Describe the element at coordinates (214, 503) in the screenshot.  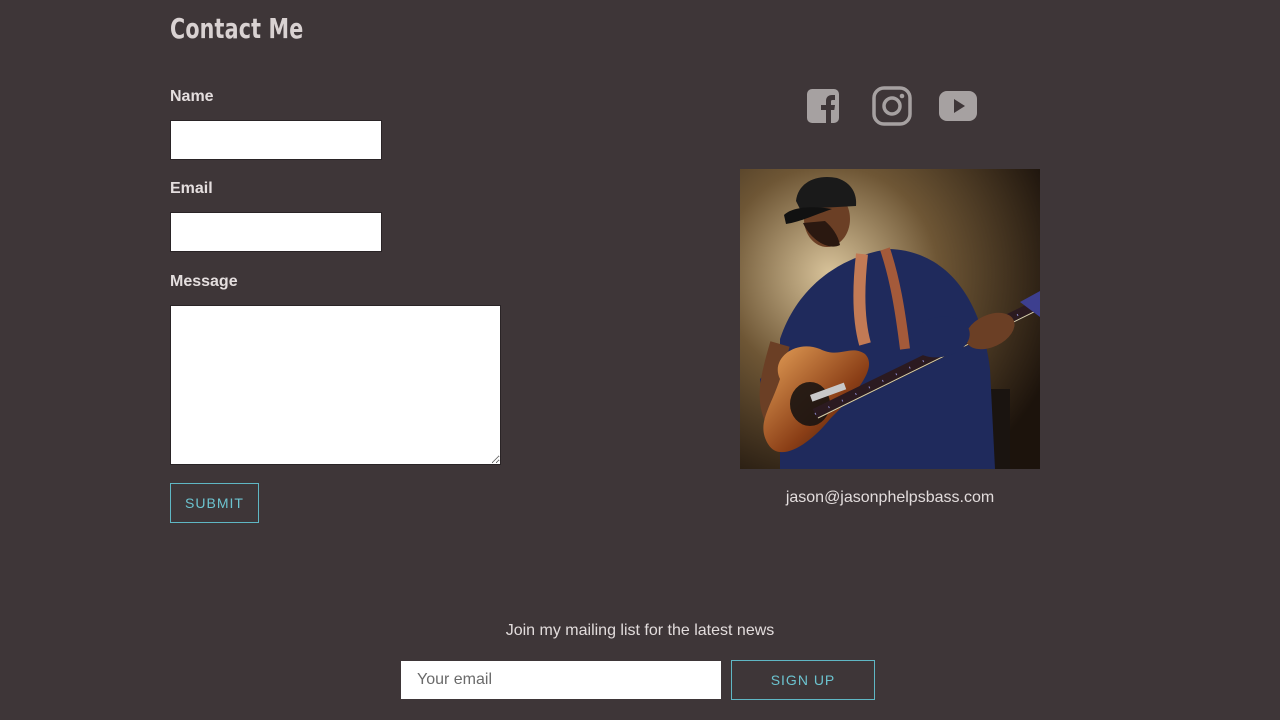
I see `submit-button: SUBMIT` at that location.